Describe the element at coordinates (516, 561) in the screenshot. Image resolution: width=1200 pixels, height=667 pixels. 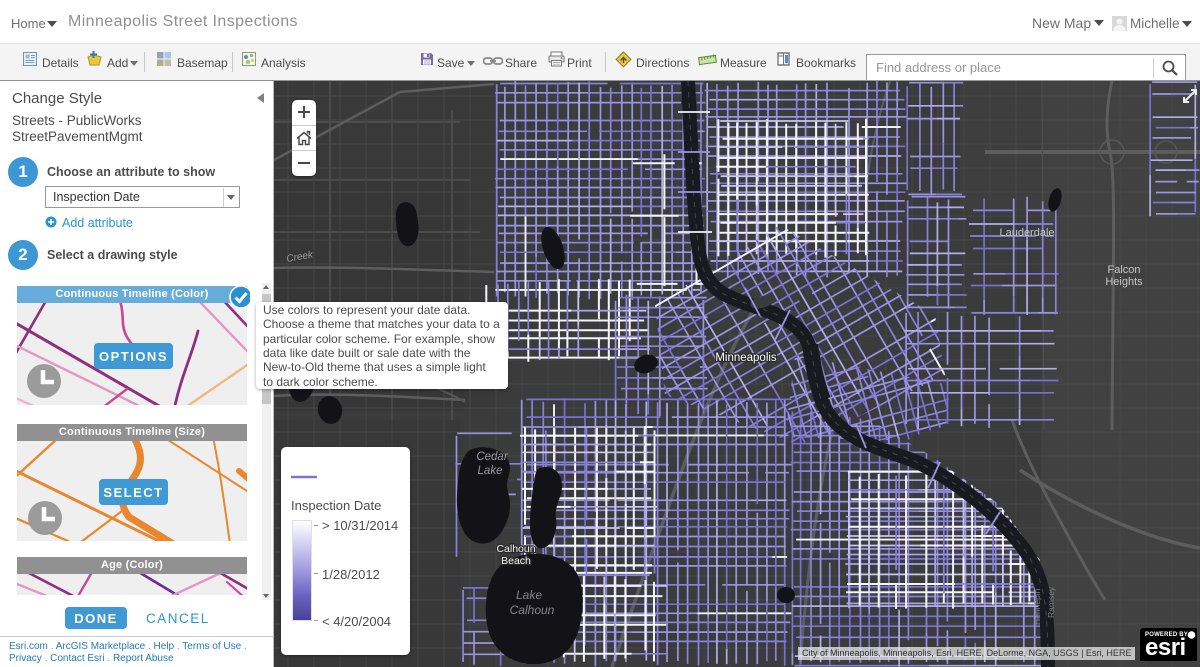
I see `svg-text: Beach` at that location.